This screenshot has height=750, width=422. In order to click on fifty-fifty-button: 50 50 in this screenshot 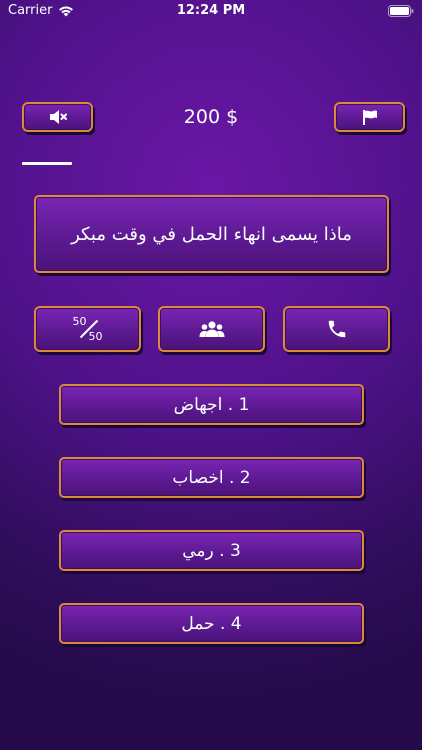, I will do `click(87, 329)`.